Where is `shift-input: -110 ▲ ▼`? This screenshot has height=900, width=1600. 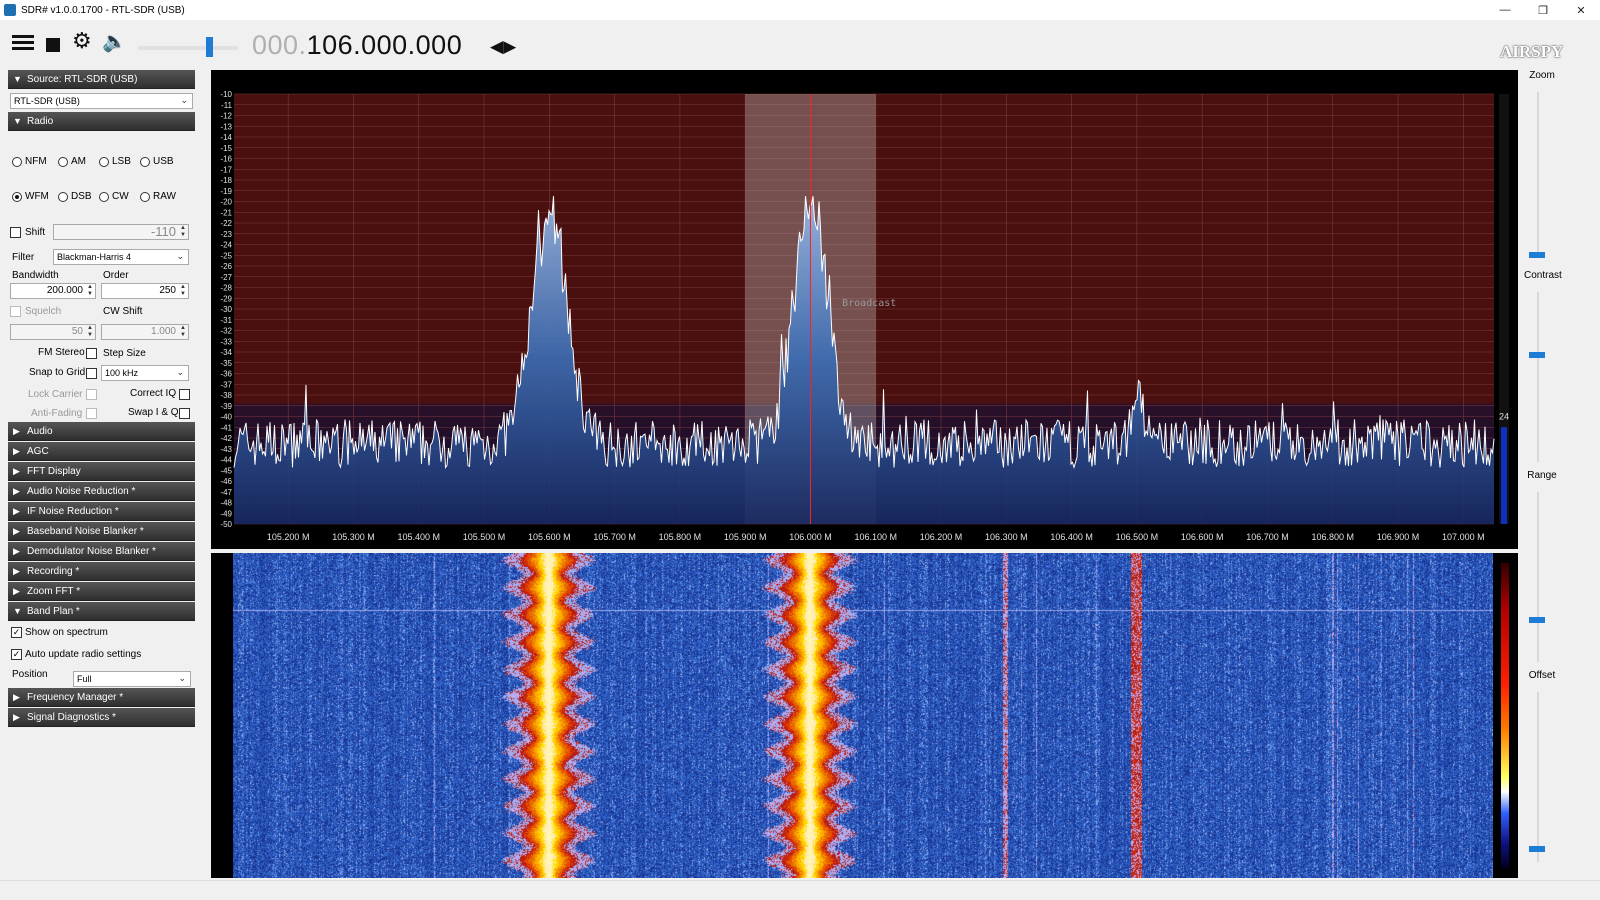
shift-input: -110 ▲ ▼ is located at coordinates (121, 232).